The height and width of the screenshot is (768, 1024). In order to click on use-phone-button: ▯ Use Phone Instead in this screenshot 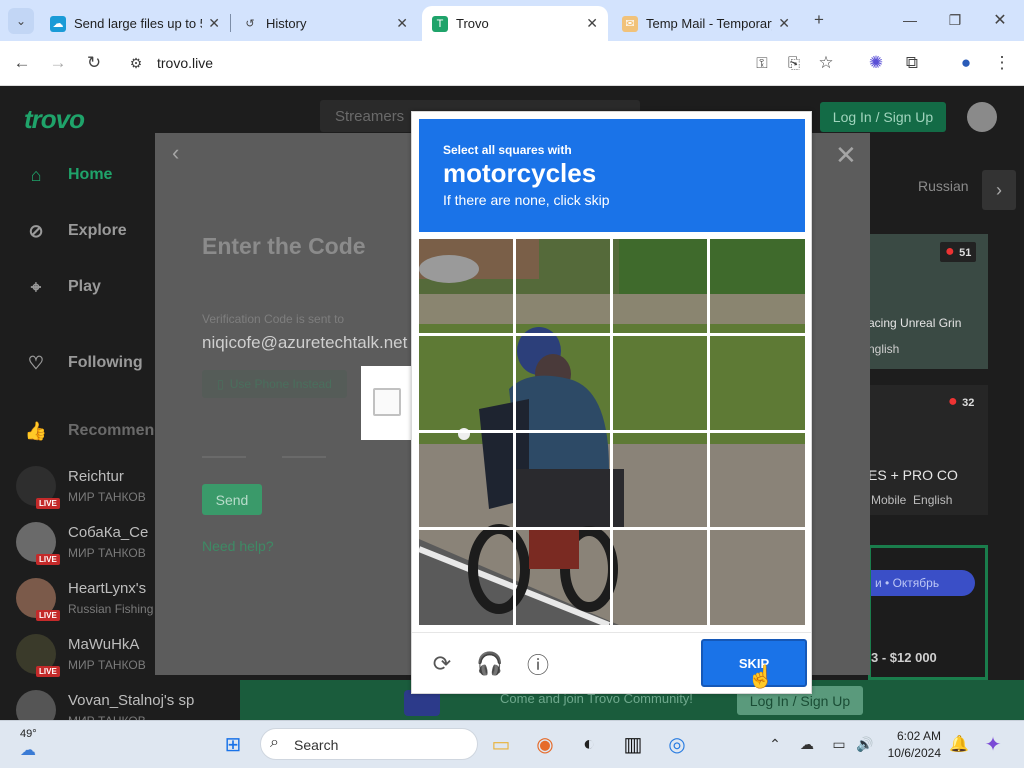, I will do `click(274, 384)`.